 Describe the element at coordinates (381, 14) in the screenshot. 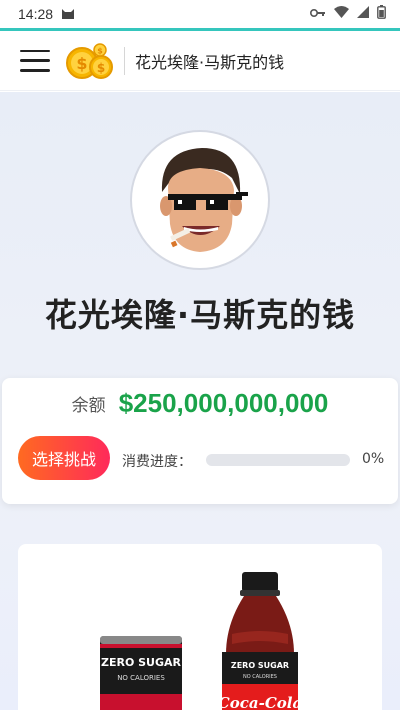

I see `battery-icon` at that location.